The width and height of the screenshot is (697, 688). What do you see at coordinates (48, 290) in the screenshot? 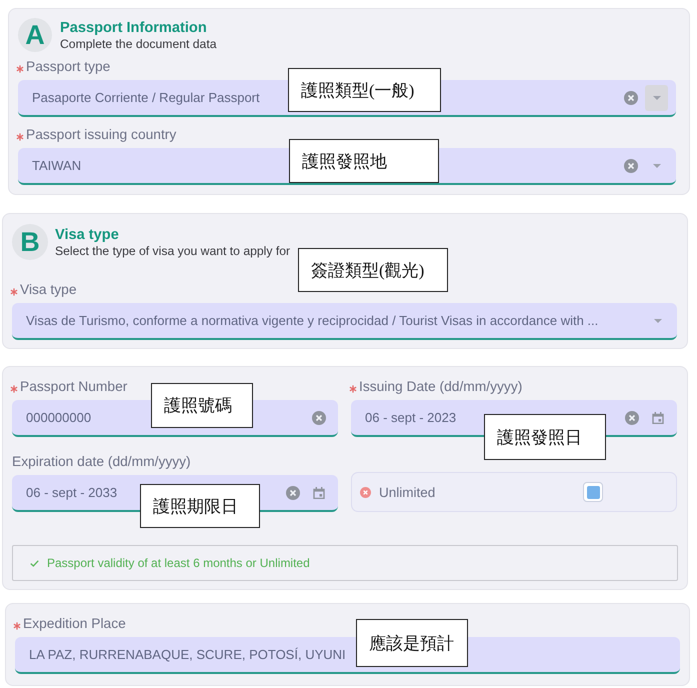
I see `field-label: Visa type` at bounding box center [48, 290].